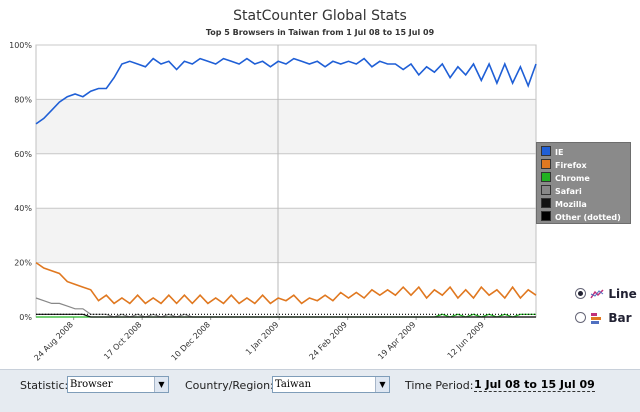  I want to click on legend-swatch-safari, so click(546, 190).